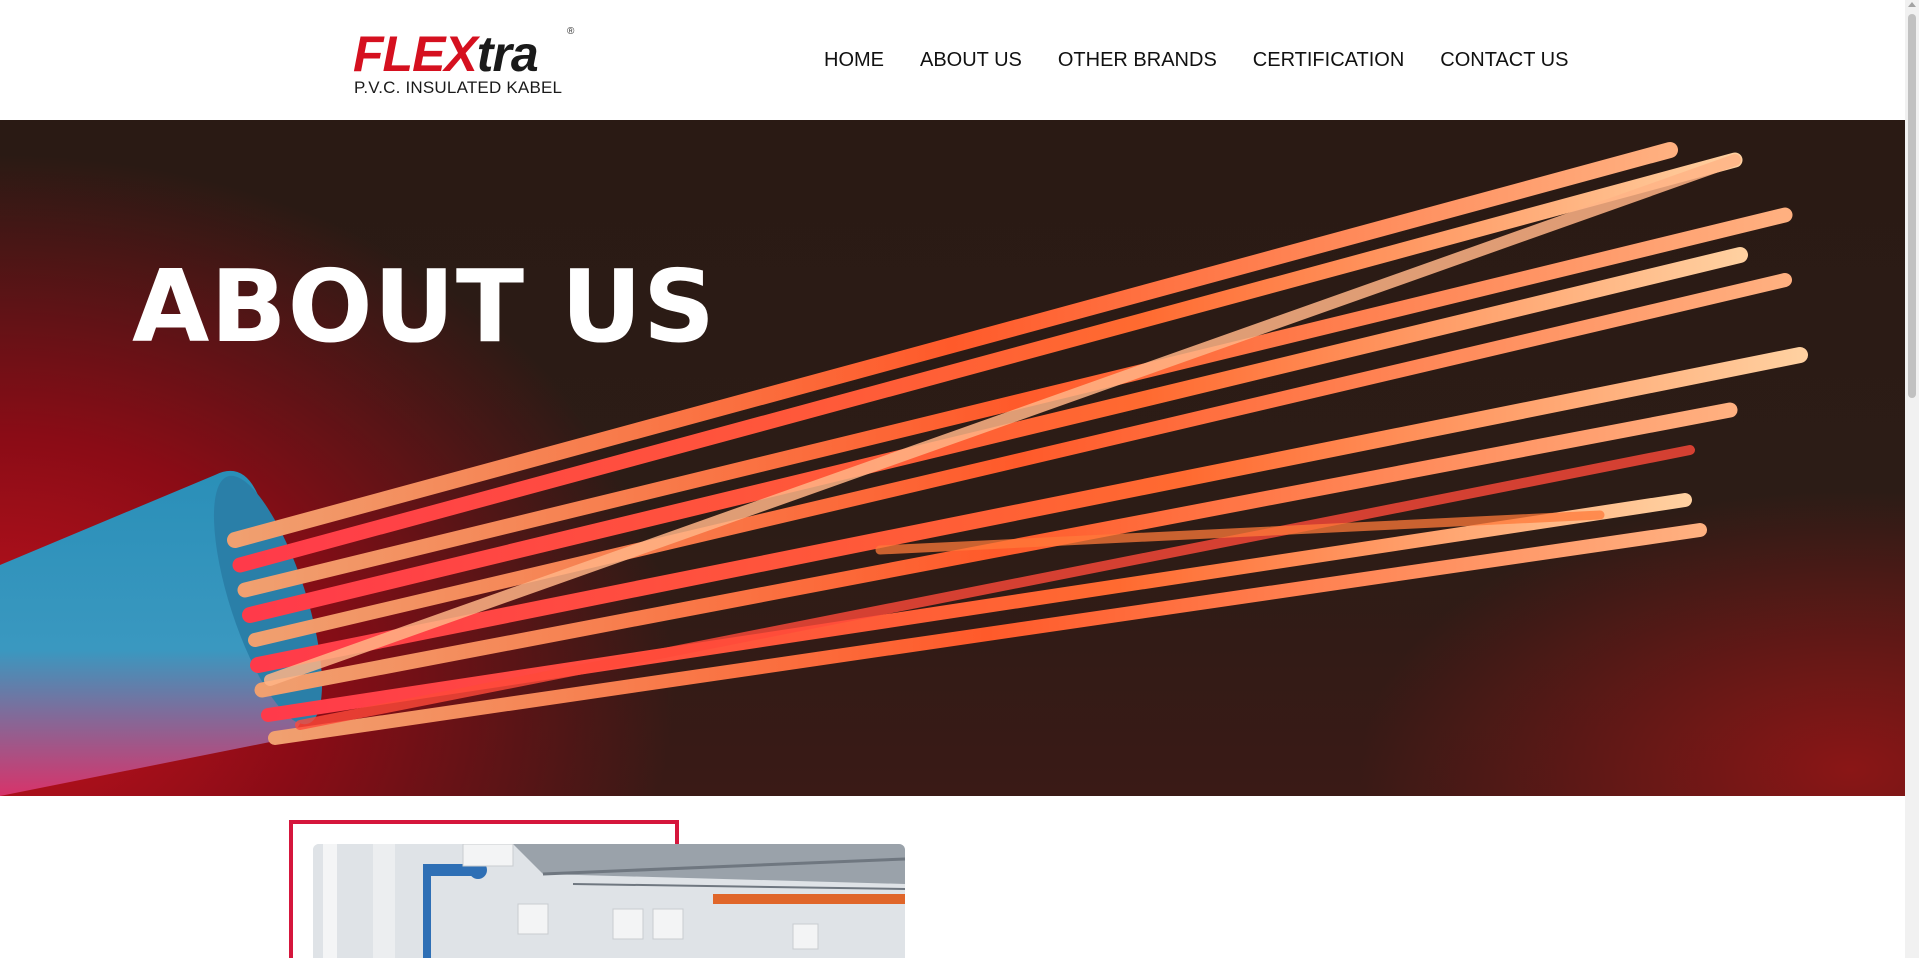  What do you see at coordinates (971, 60) in the screenshot?
I see `nav-about-us: ABOUT US` at bounding box center [971, 60].